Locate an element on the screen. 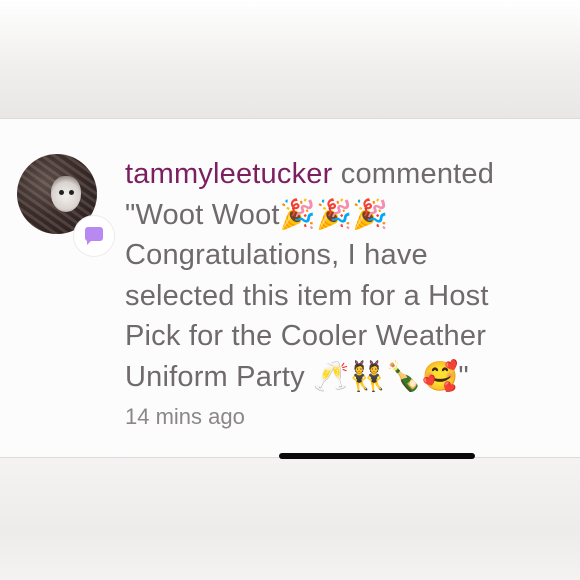 The width and height of the screenshot is (580, 580). comment-header-line: tammyleetucker commented is located at coordinates (345, 174).